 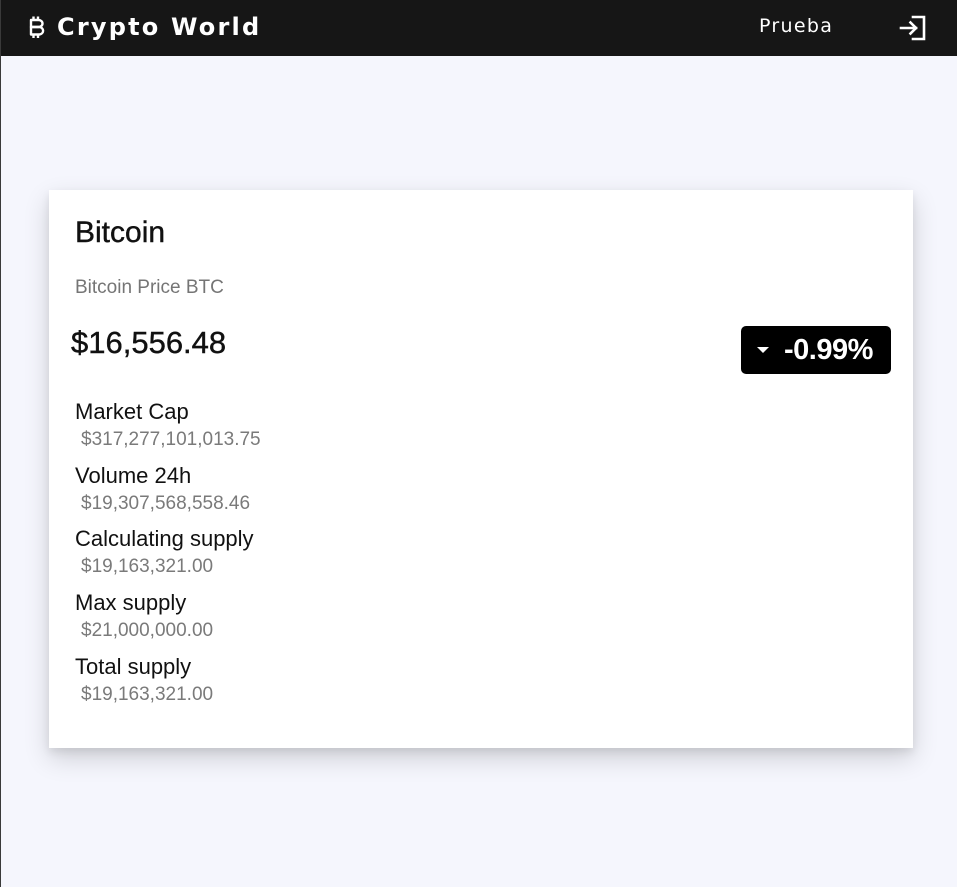 I want to click on app-title: Crypto World, so click(x=159, y=27).